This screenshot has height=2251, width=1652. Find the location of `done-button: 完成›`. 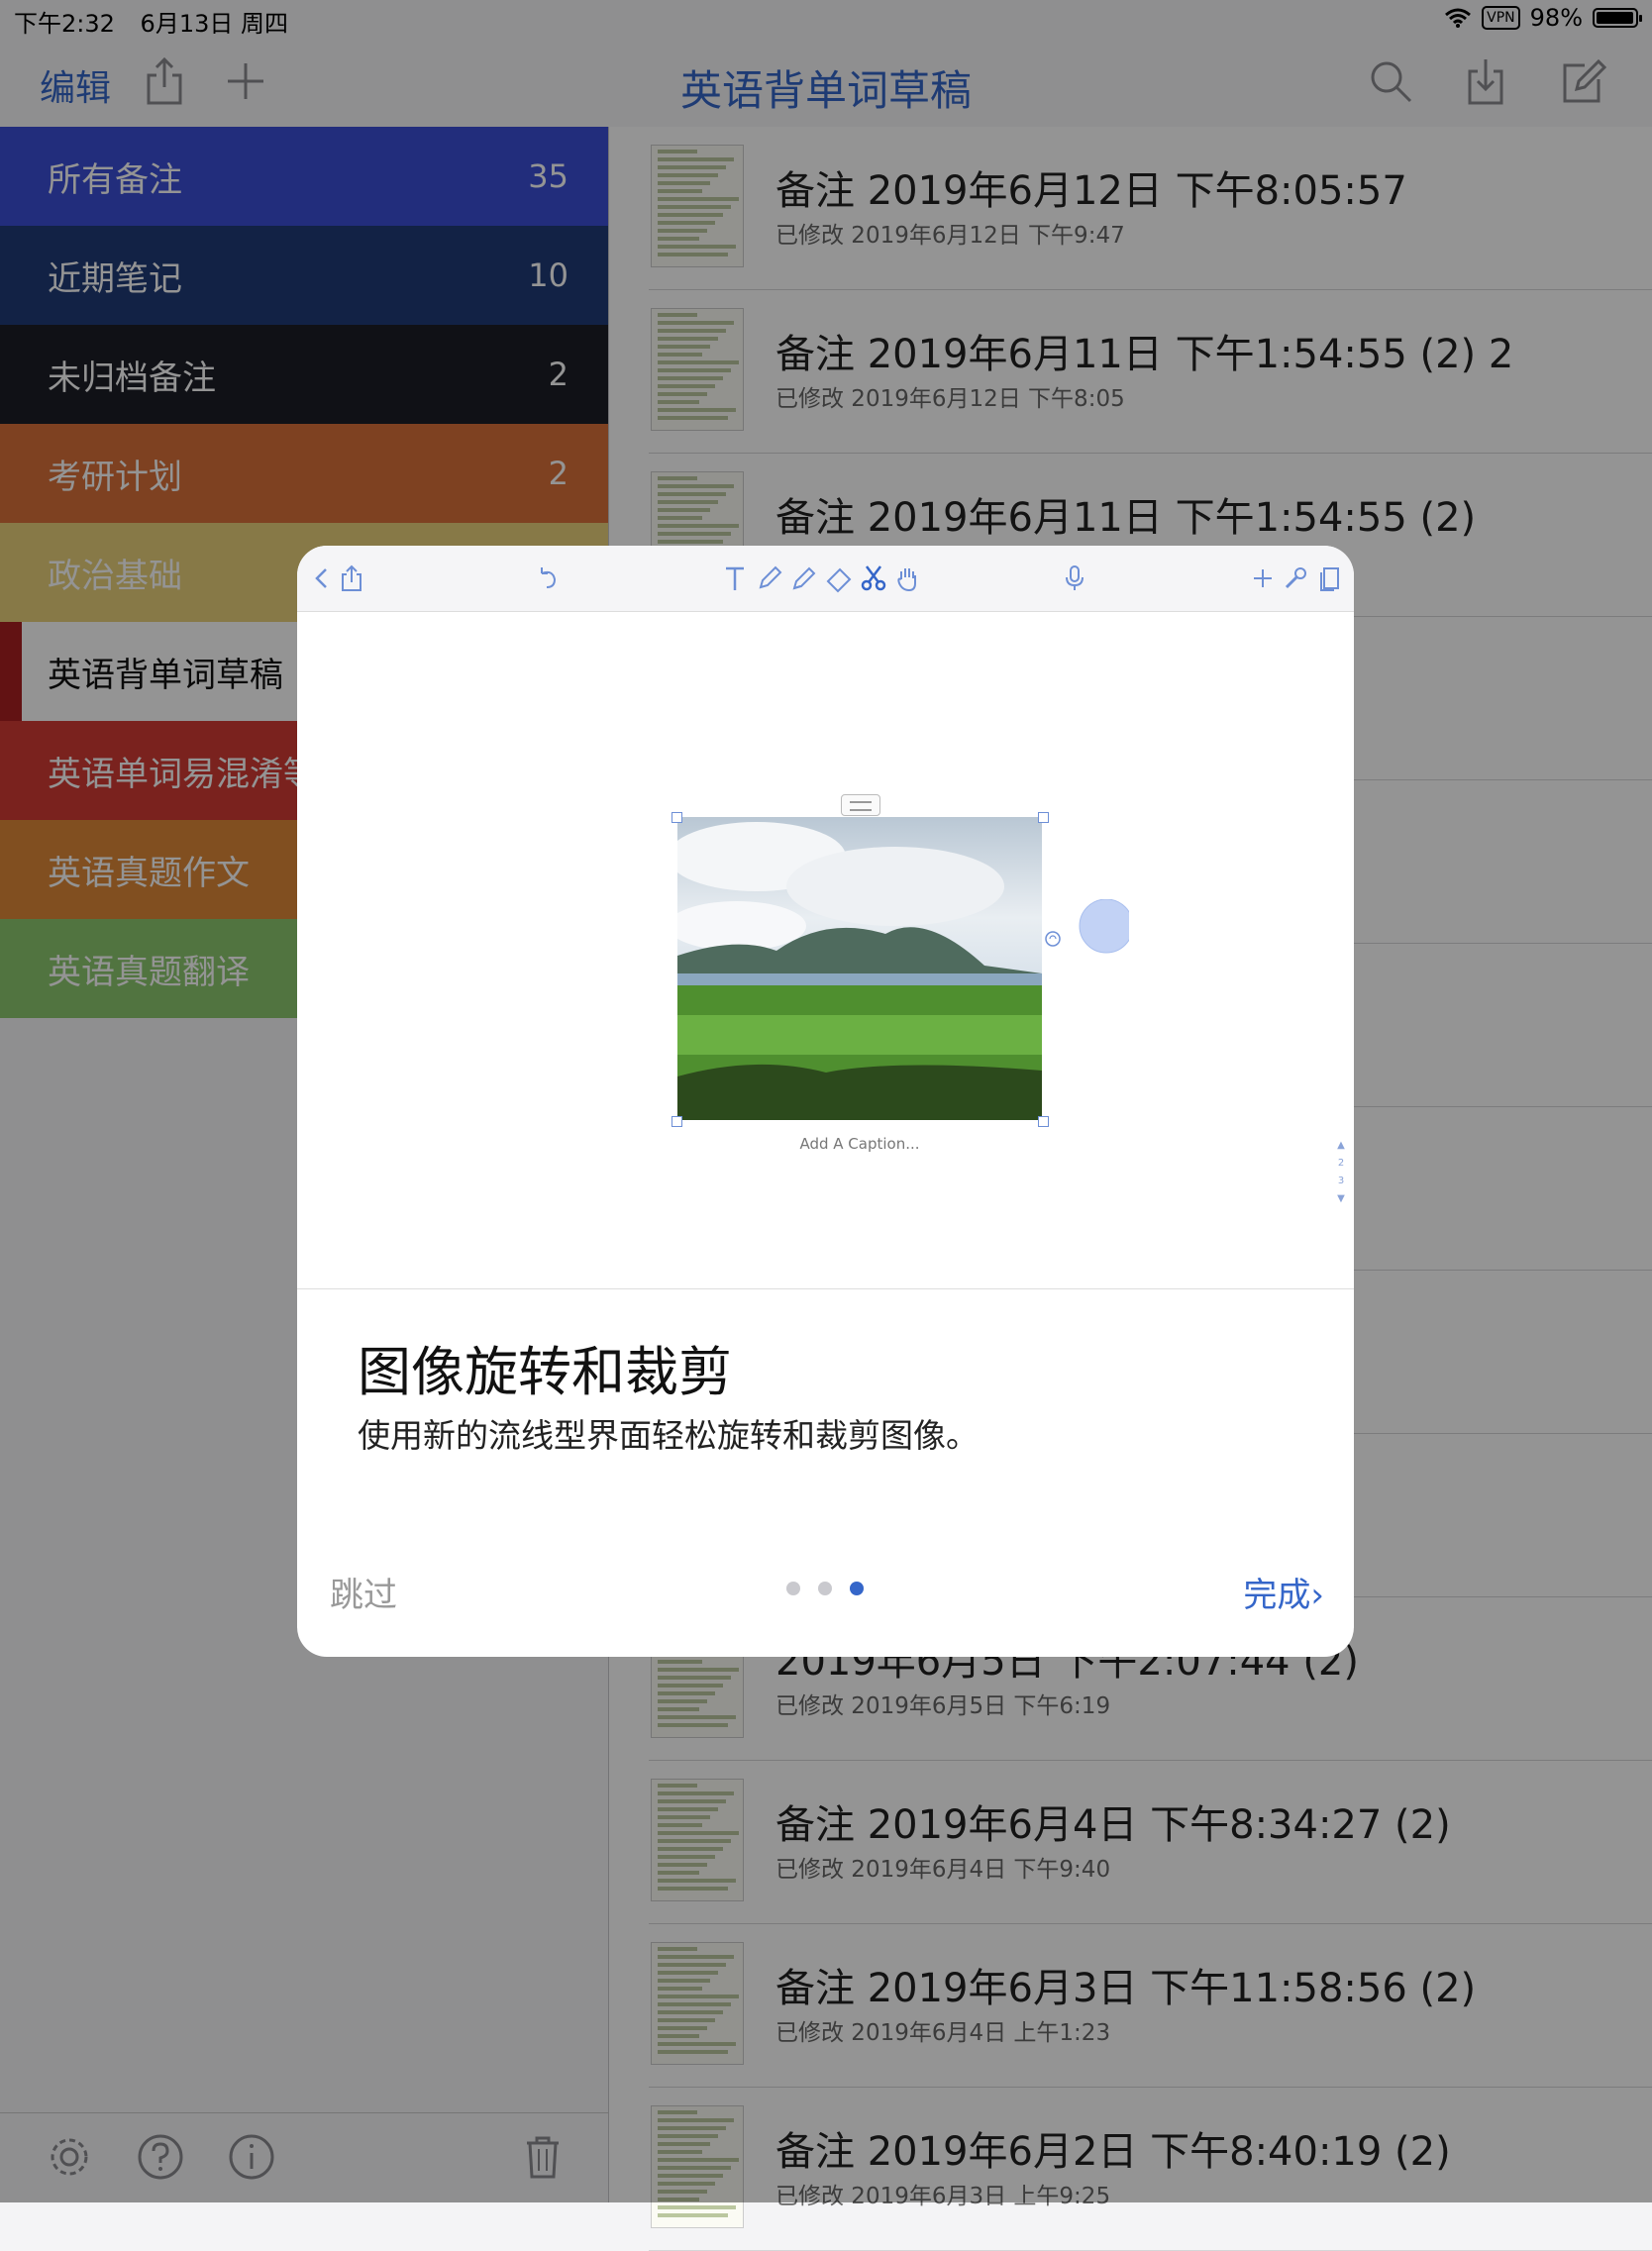

done-button: 完成› is located at coordinates (1283, 1592).